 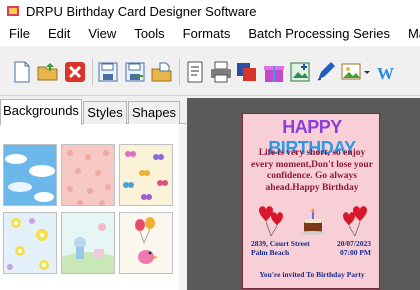 I want to click on balloons-cake-decoration, so click(x=313, y=221).